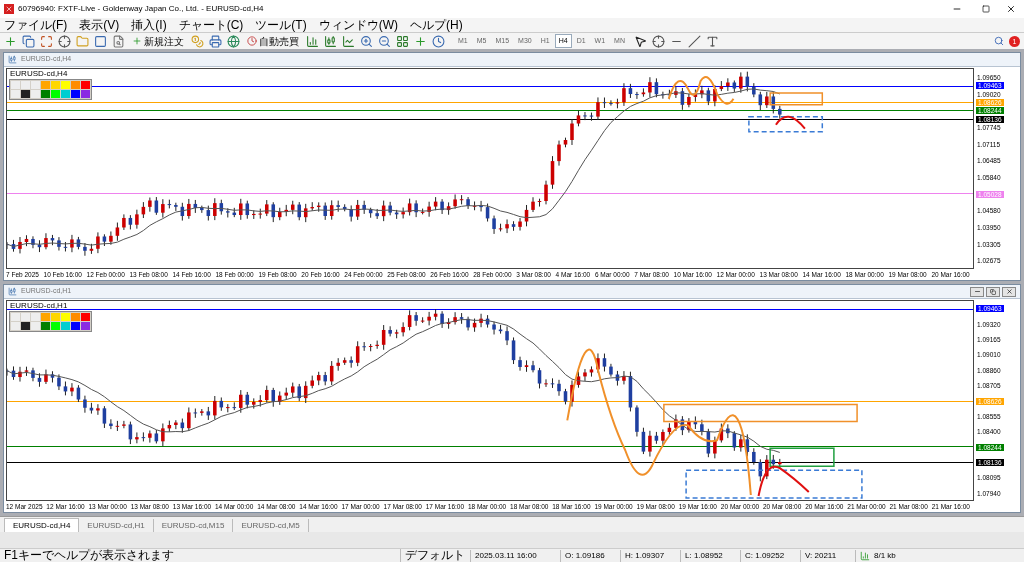 The height and width of the screenshot is (562, 1024). What do you see at coordinates (9, 9) in the screenshot?
I see `app-logo-icon` at bounding box center [9, 9].